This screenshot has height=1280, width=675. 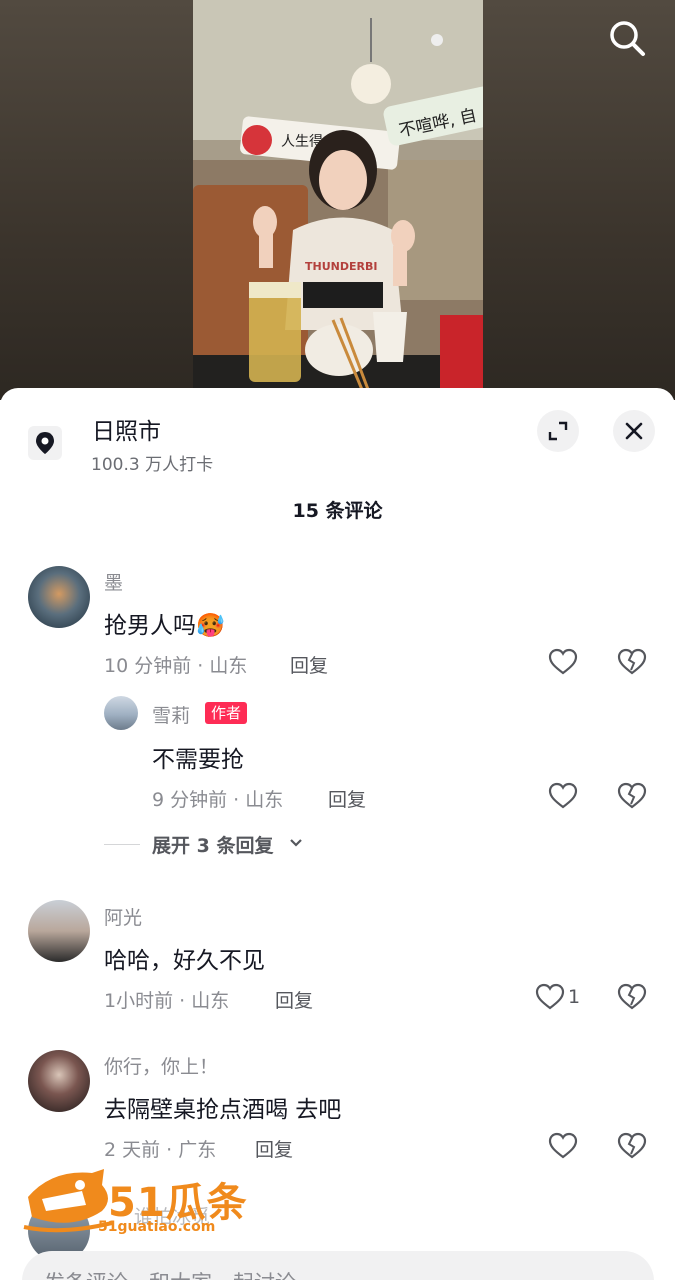 I want to click on expand-button, so click(x=558, y=431).